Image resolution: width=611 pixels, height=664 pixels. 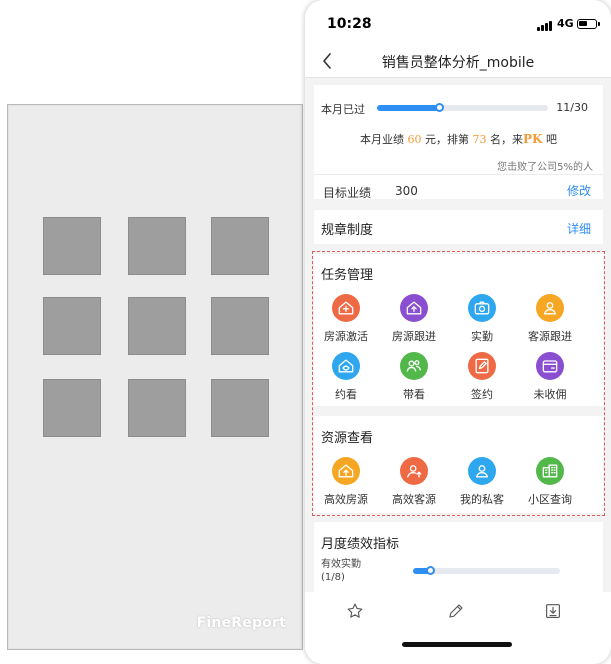 I want to click on signal-icon, so click(x=545, y=25).